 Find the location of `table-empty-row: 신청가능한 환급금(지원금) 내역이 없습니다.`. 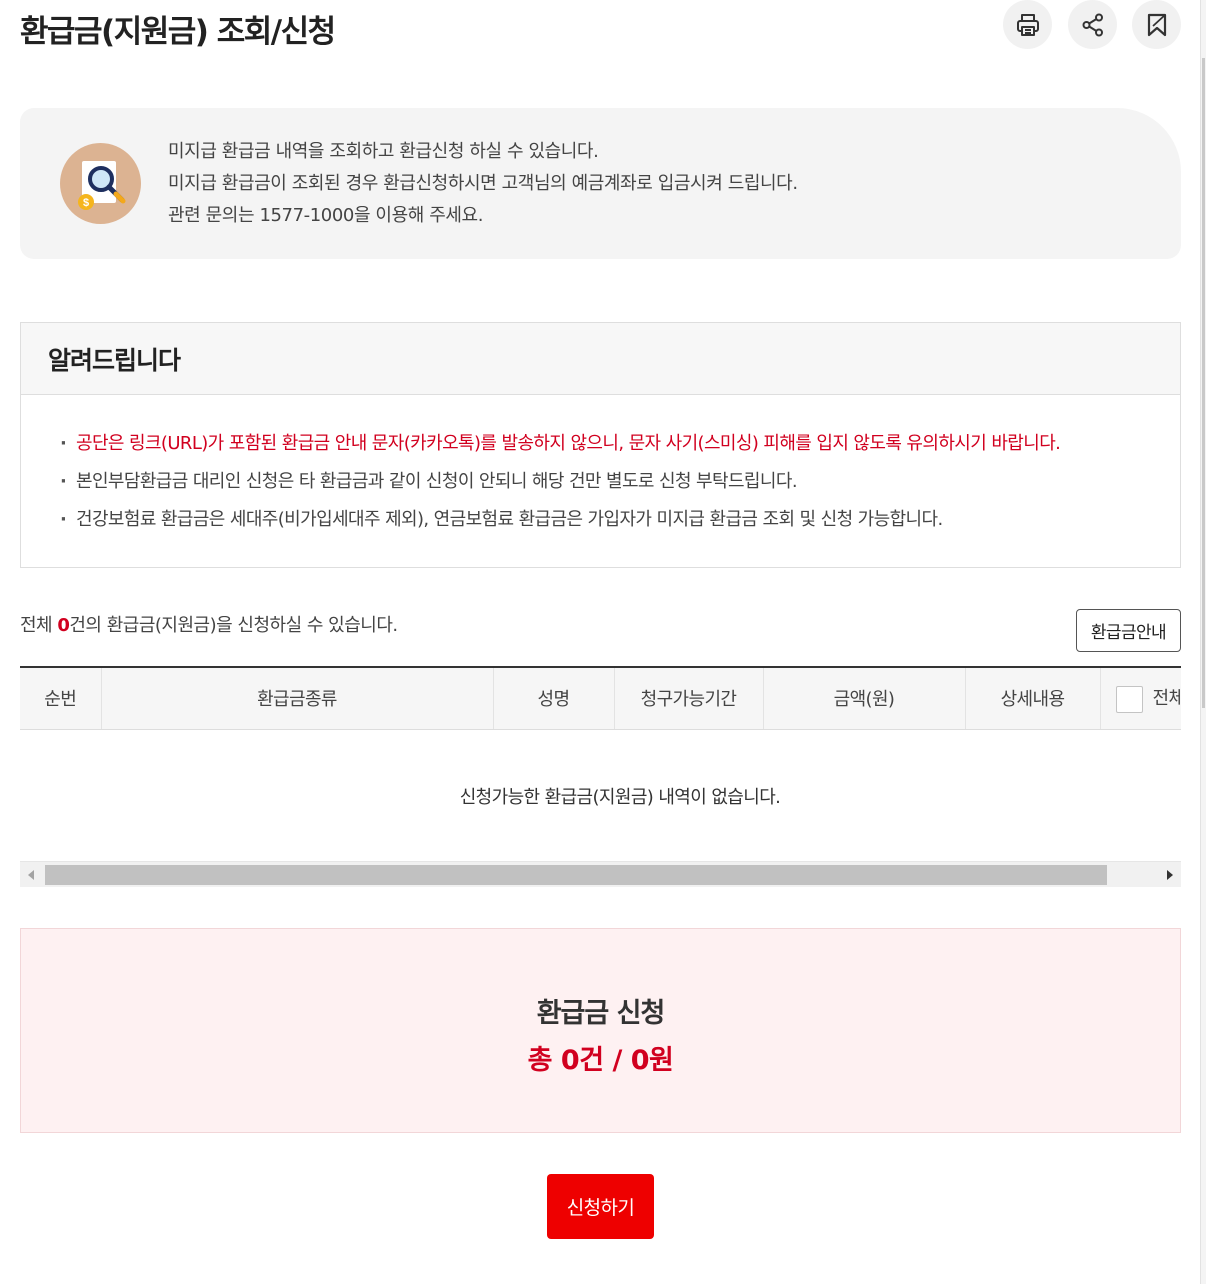

table-empty-row: 신청가능한 환급금(지원금) 내역이 없습니다. is located at coordinates (600, 795).